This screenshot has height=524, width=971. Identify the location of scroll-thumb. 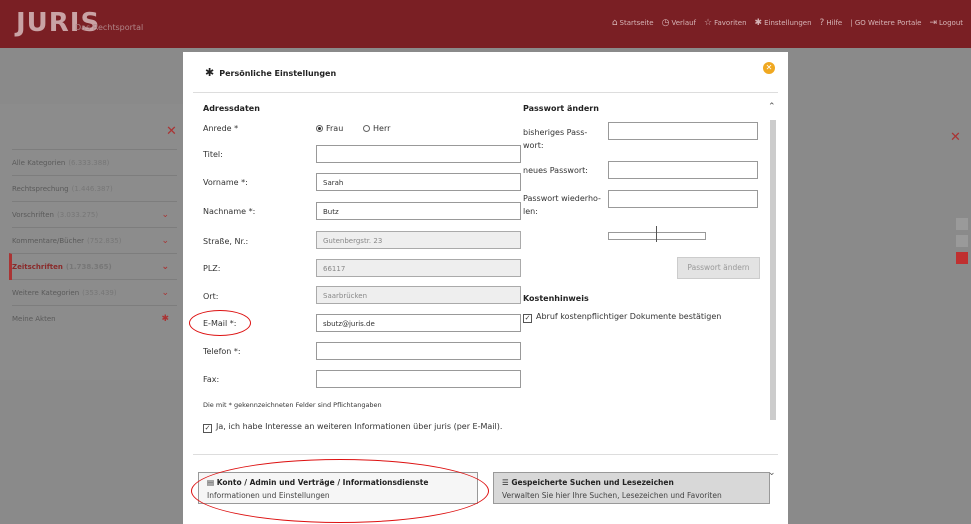
(773, 270).